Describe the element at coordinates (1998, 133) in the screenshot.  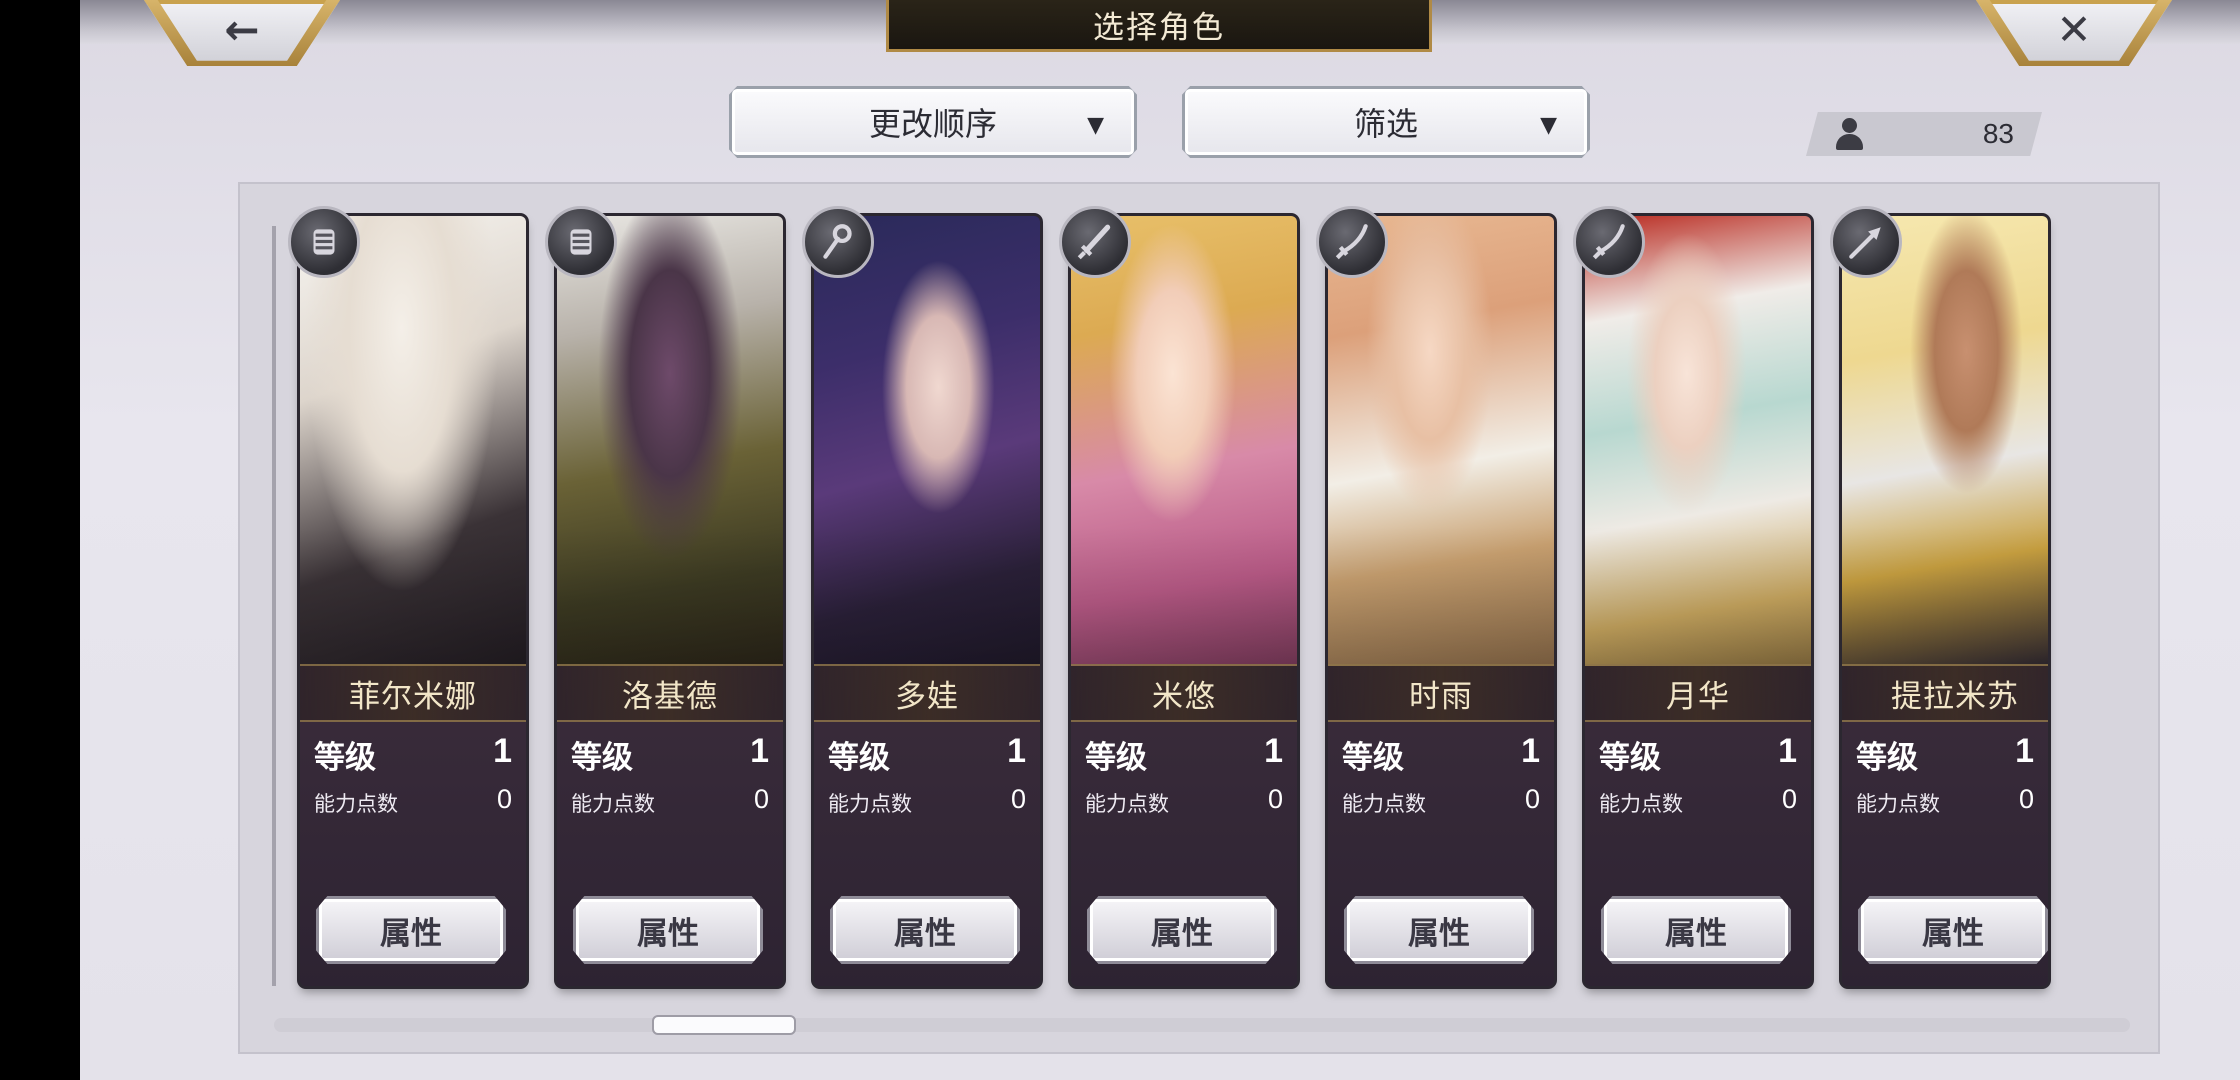
I see `roster-count: 83` at that location.